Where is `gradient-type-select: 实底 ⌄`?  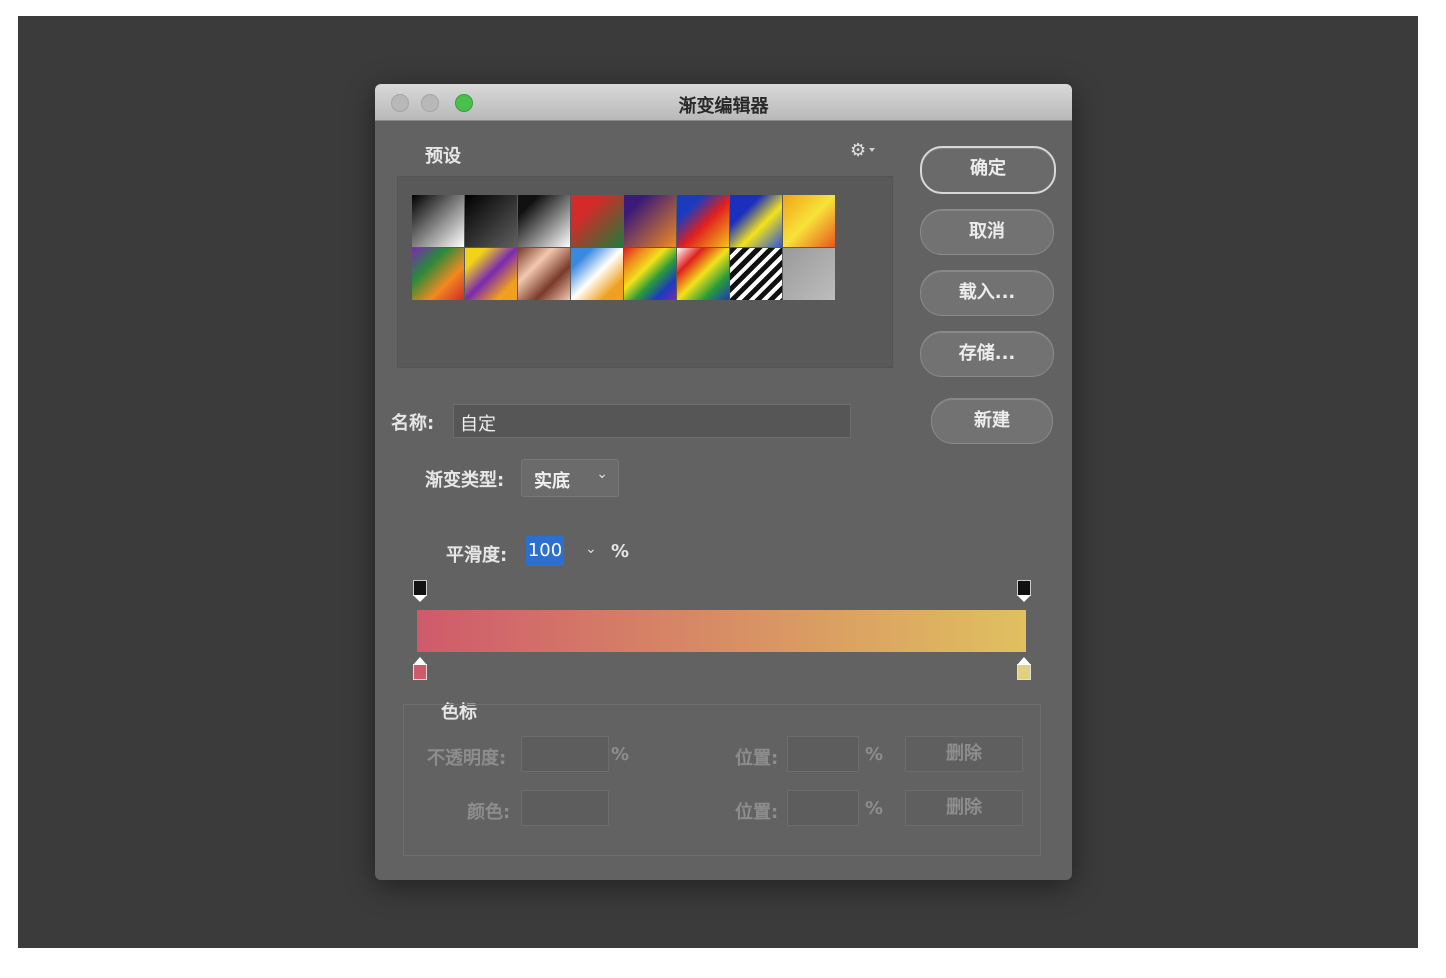 gradient-type-select: 实底 ⌄ is located at coordinates (570, 478).